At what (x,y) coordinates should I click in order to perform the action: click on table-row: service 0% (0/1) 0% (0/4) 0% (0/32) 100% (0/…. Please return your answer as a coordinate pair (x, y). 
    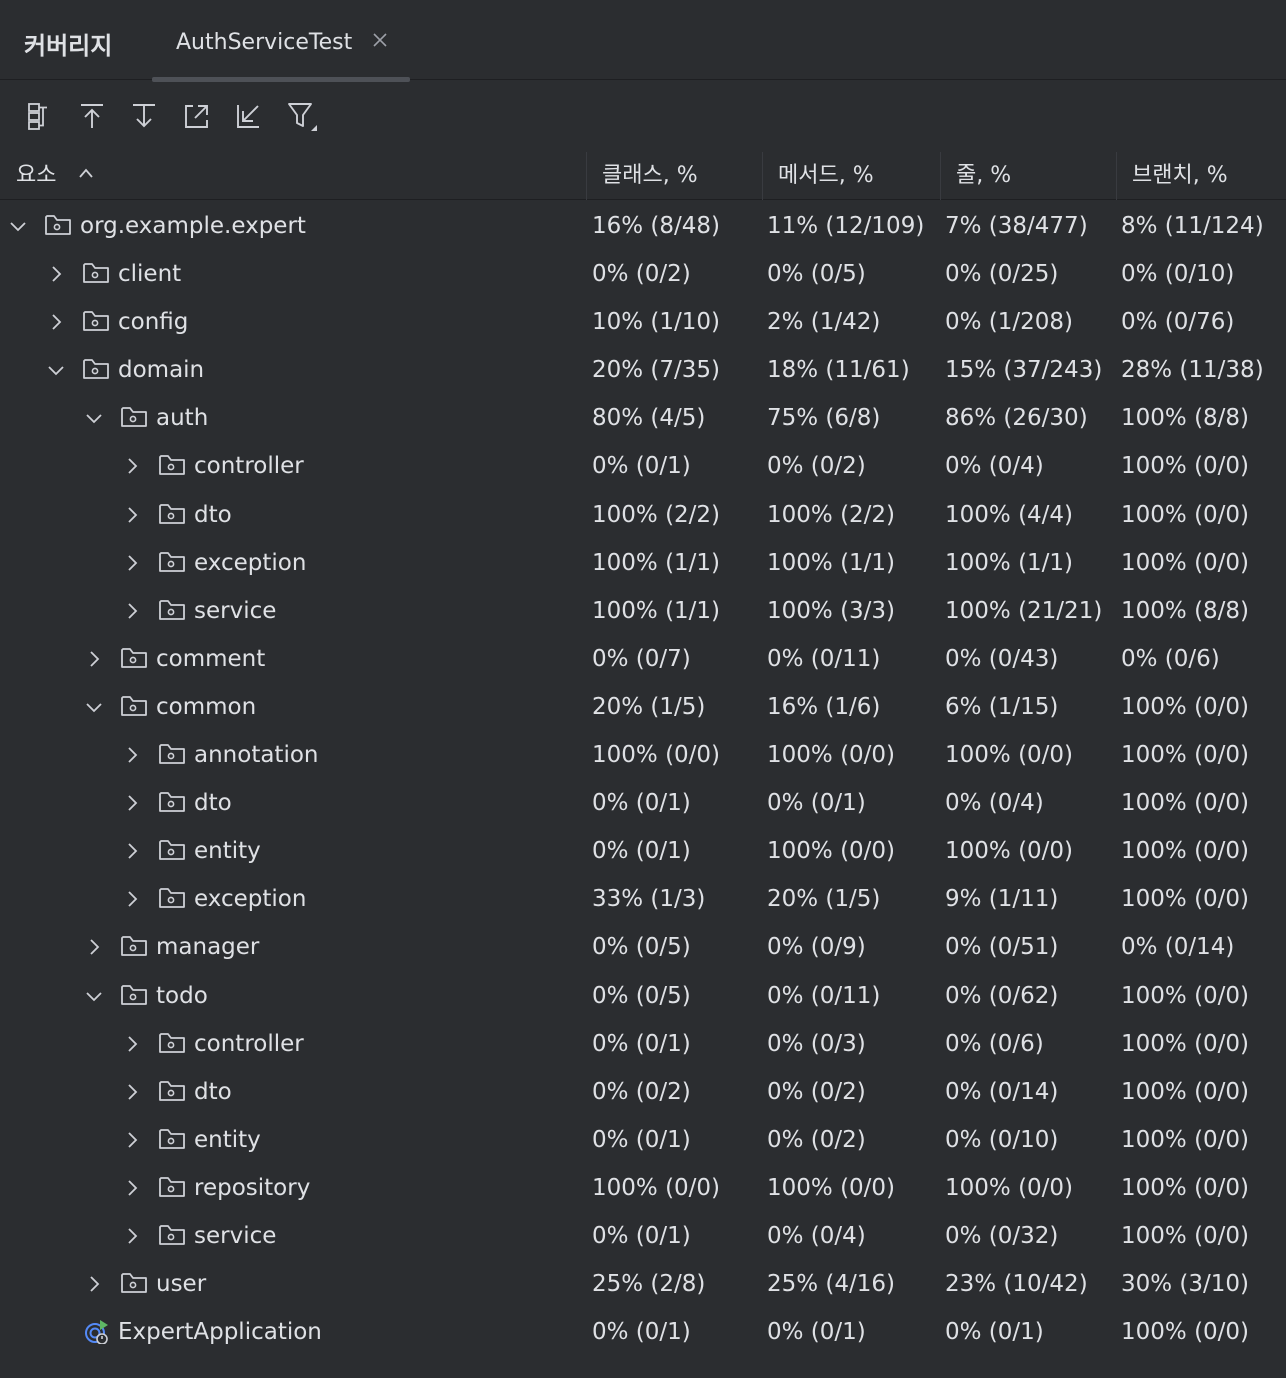
    Looking at the image, I should click on (643, 1238).